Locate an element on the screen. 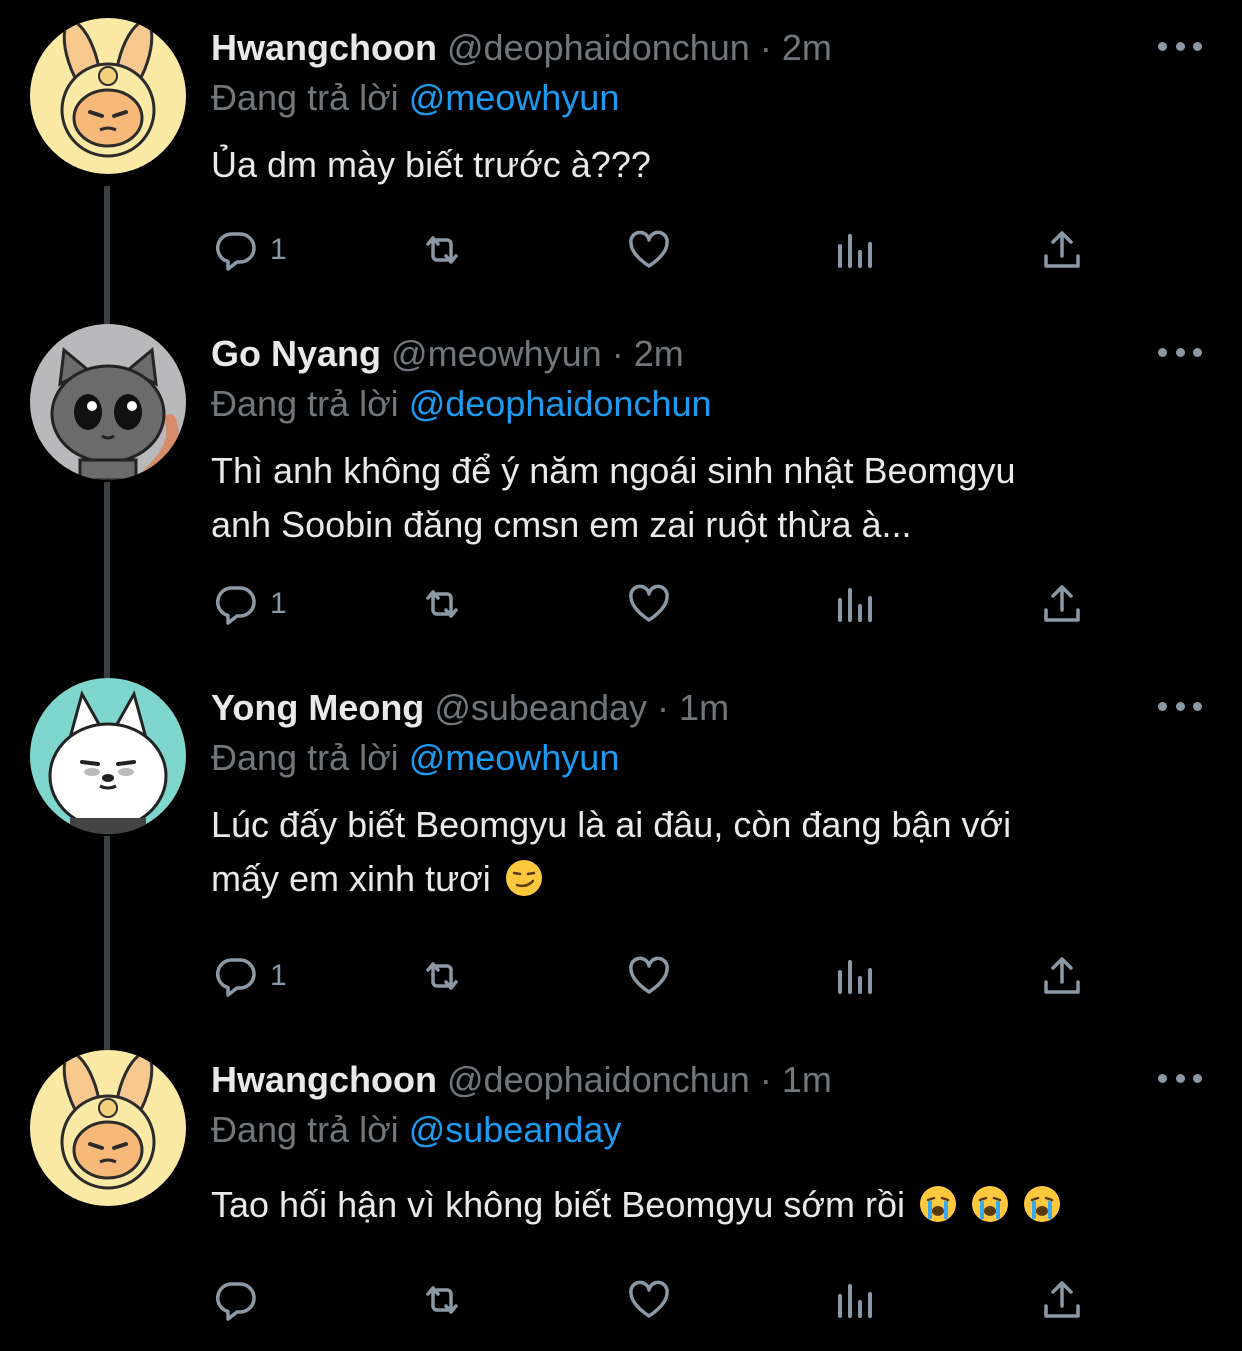 This screenshot has width=1242, height=1351. display-name: Go Nyang is located at coordinates (296, 353).